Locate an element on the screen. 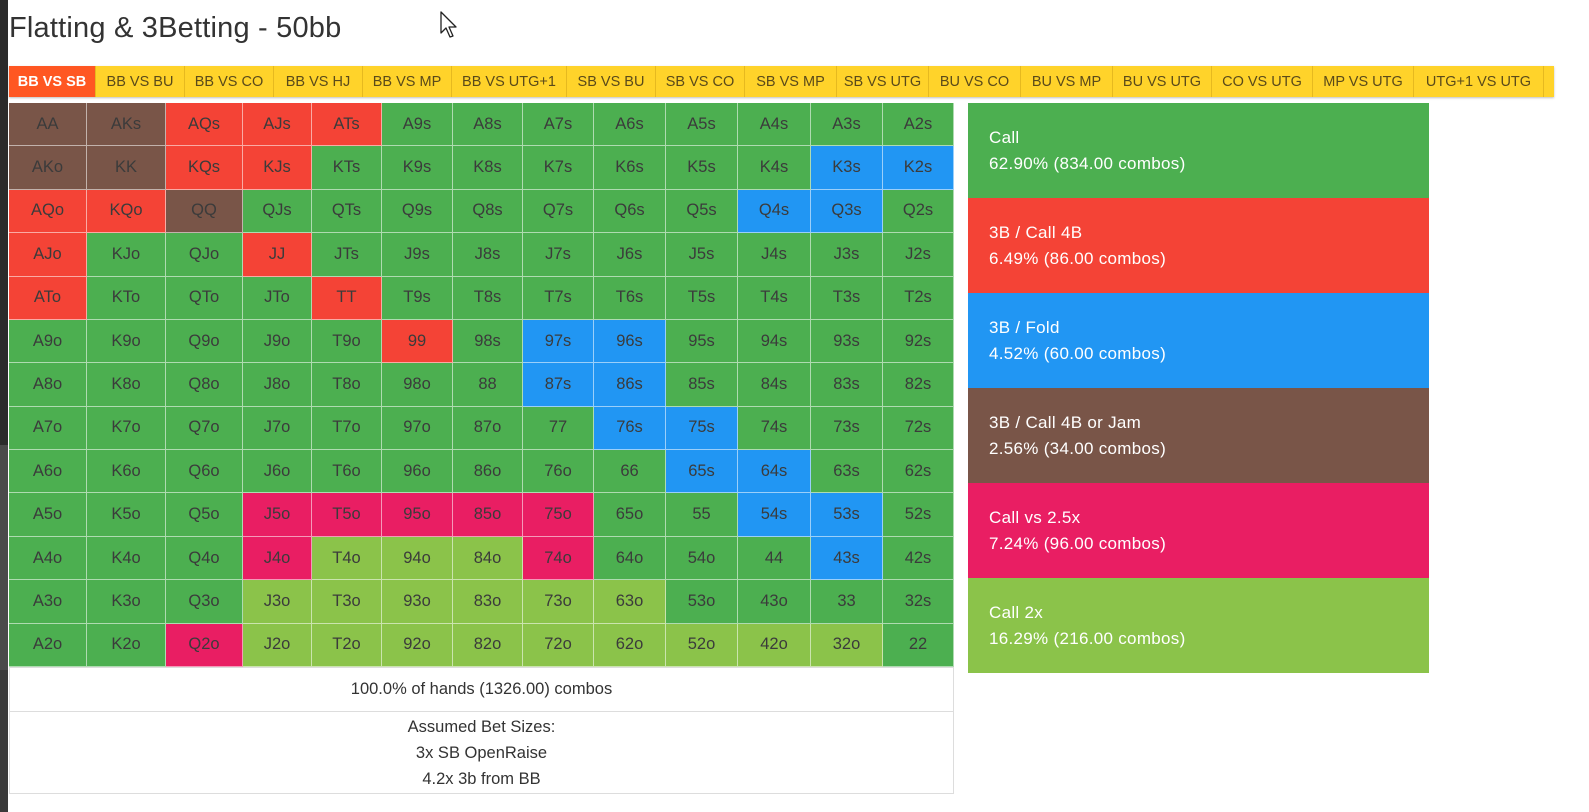 This screenshot has height=812, width=1589. hand-cell-96o: 96o is located at coordinates (417, 472).